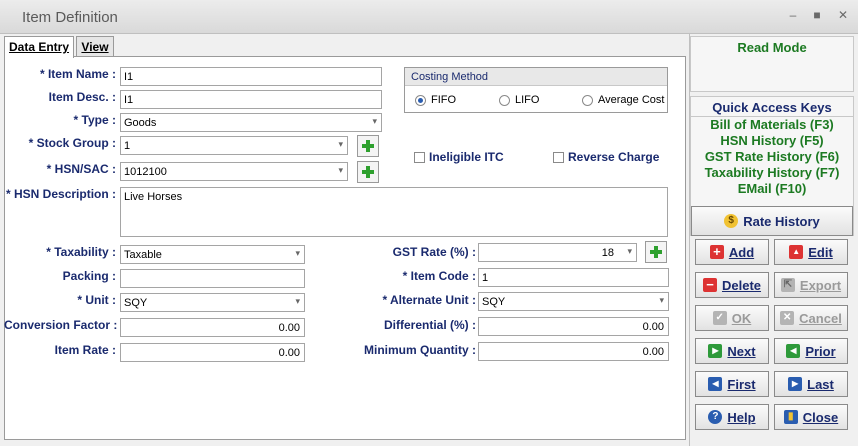 This screenshot has width=858, height=446. I want to click on type-select: Goods ▾, so click(251, 122).